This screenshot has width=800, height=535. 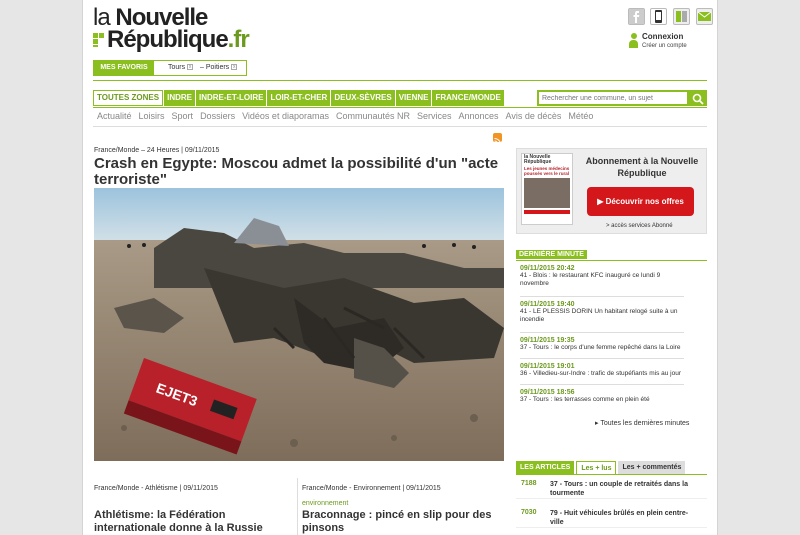 What do you see at coordinates (434, 116) in the screenshot?
I see `nav-services: Services` at bounding box center [434, 116].